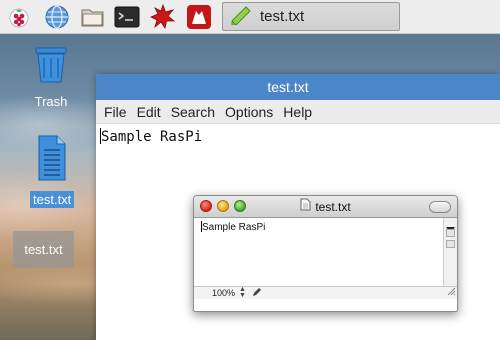 This screenshot has width=500, height=340. Describe the element at coordinates (52, 160) in the screenshot. I see `text-file-icon` at that location.